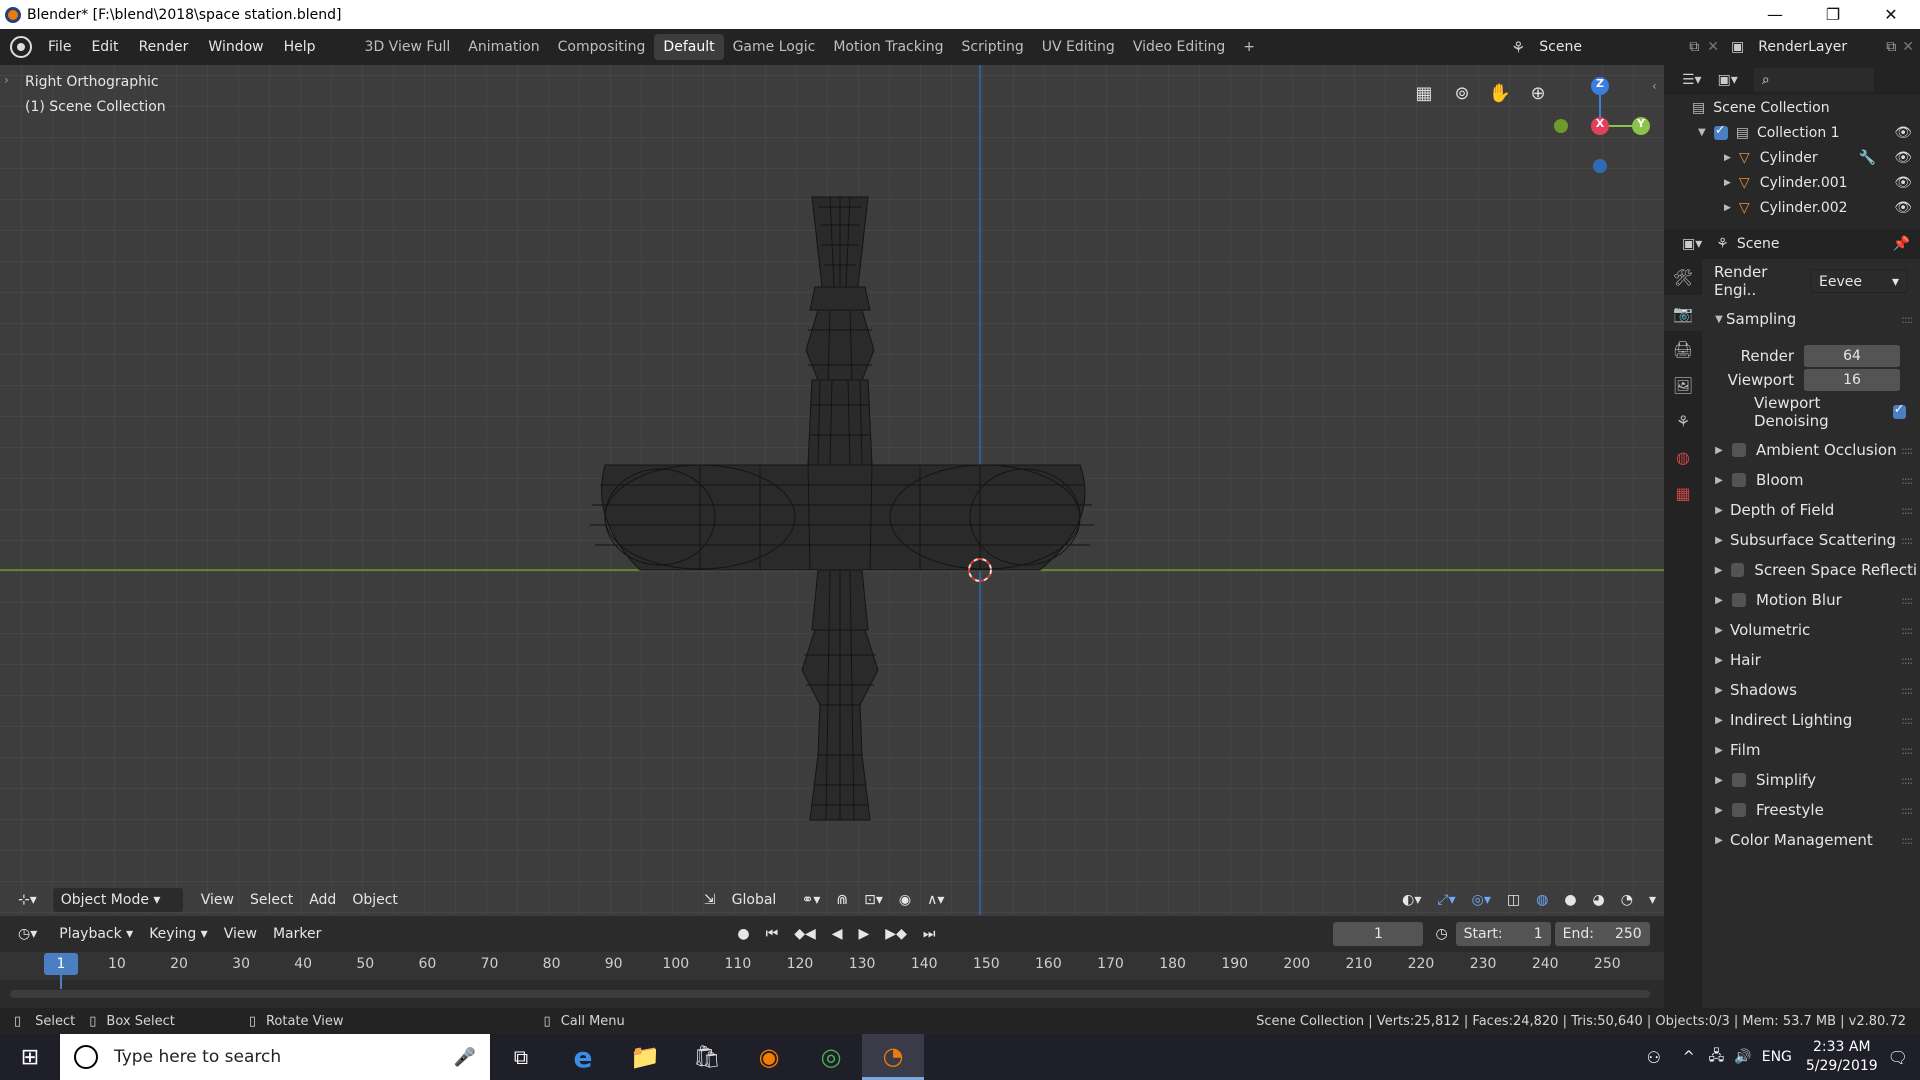  What do you see at coordinates (837, 934) in the screenshot?
I see `play-reverse-button: ◀` at bounding box center [837, 934].